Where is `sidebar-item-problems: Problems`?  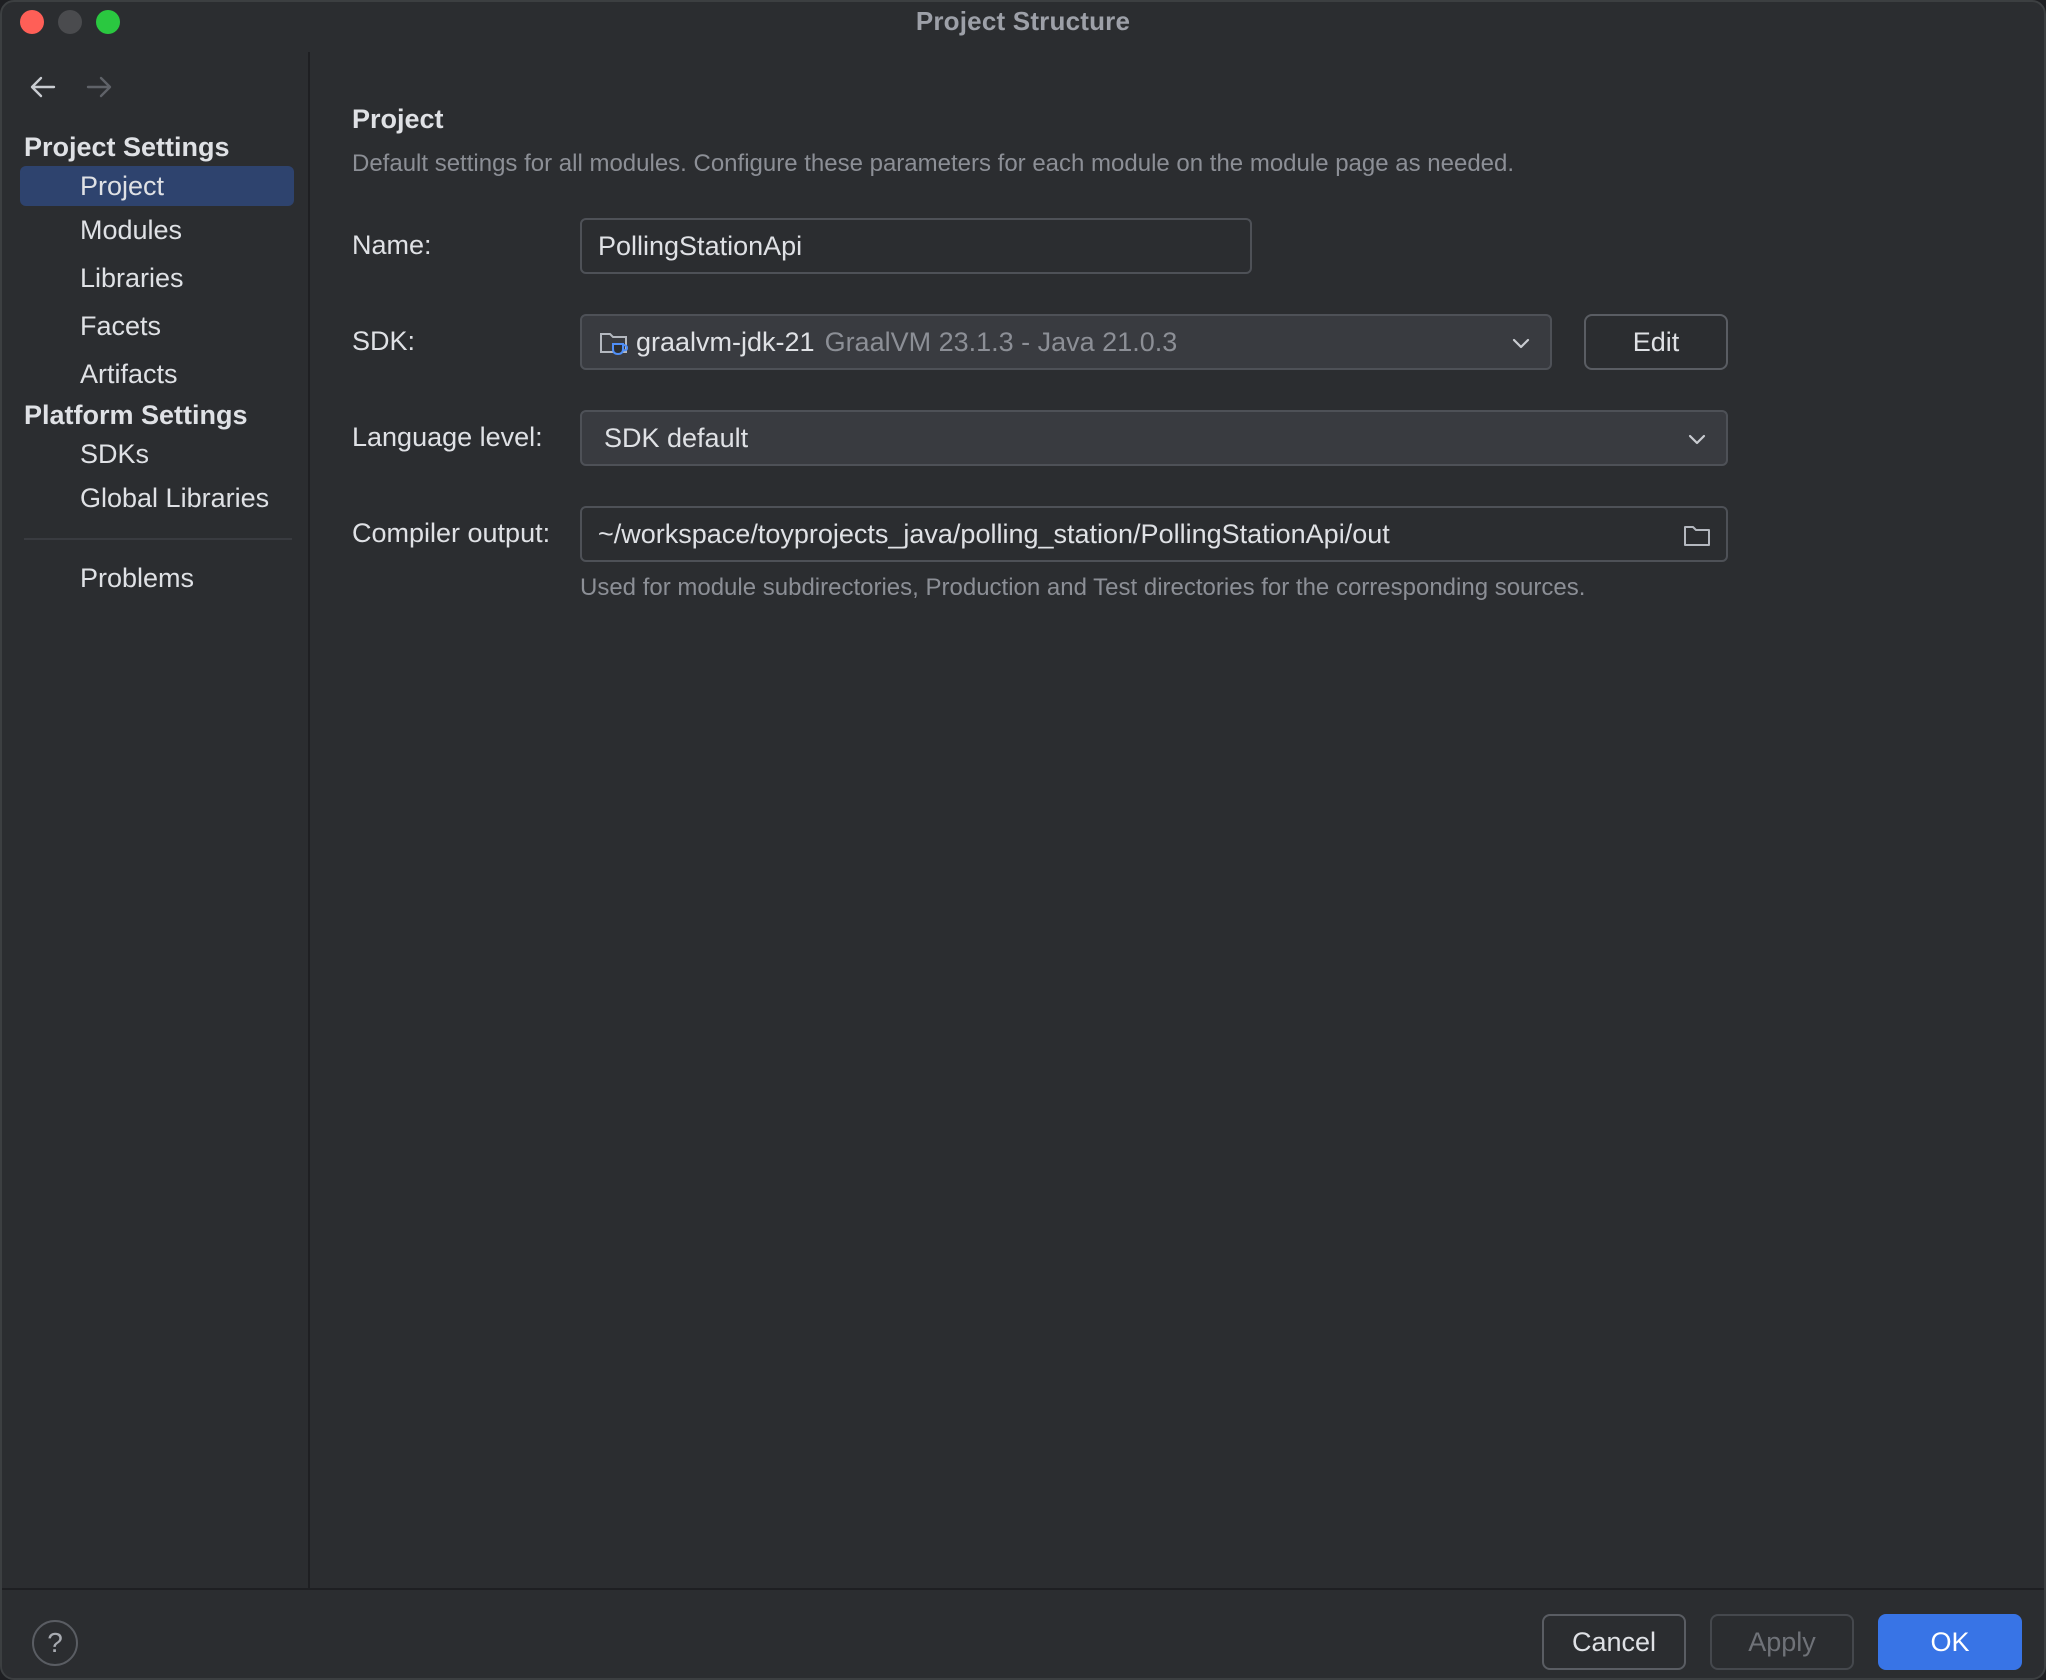 sidebar-item-problems: Problems is located at coordinates (157, 578).